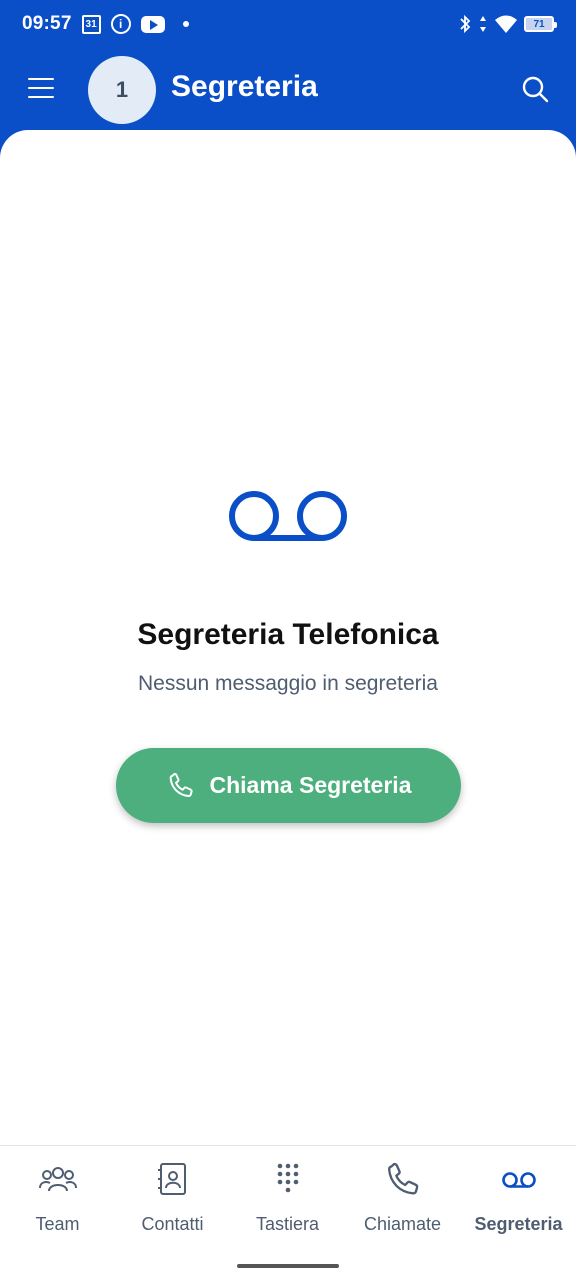 This screenshot has width=576, height=1280. What do you see at coordinates (57, 1179) in the screenshot?
I see `team-icon` at bounding box center [57, 1179].